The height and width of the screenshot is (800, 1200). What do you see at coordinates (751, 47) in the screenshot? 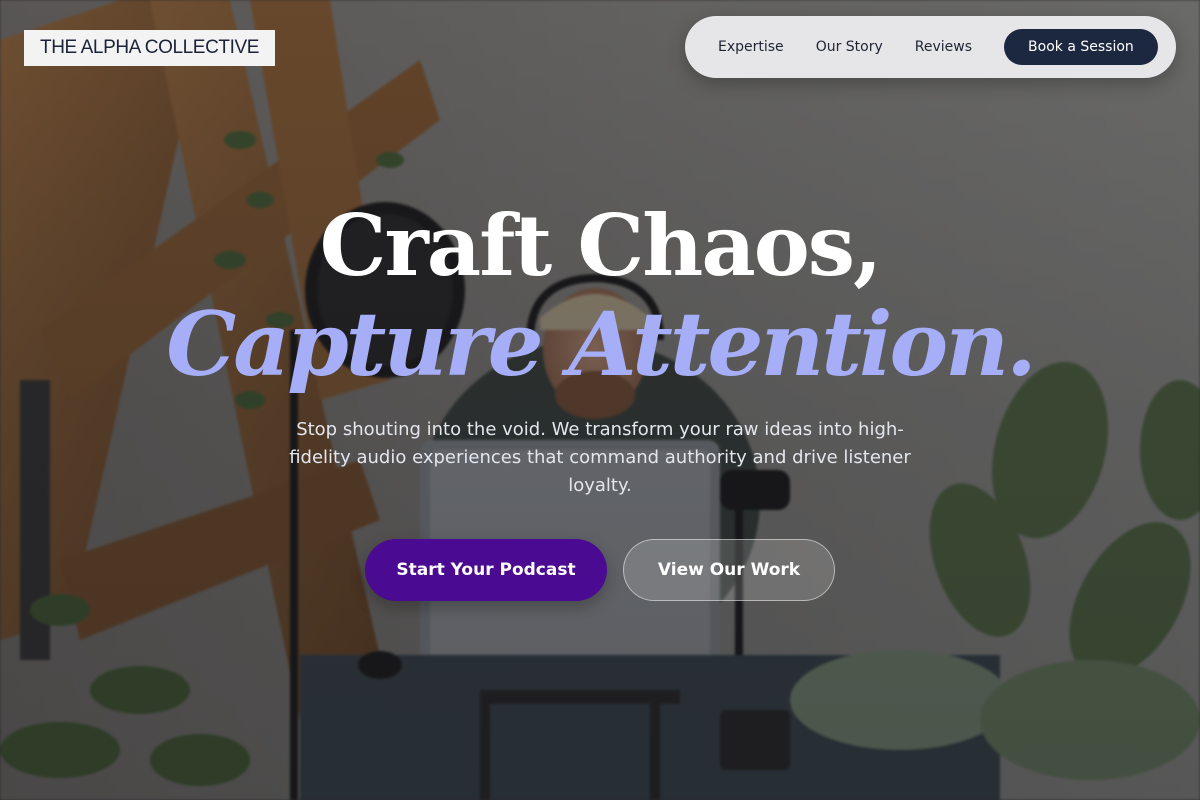
I see `nav-link-expertise: Expertise` at bounding box center [751, 47].